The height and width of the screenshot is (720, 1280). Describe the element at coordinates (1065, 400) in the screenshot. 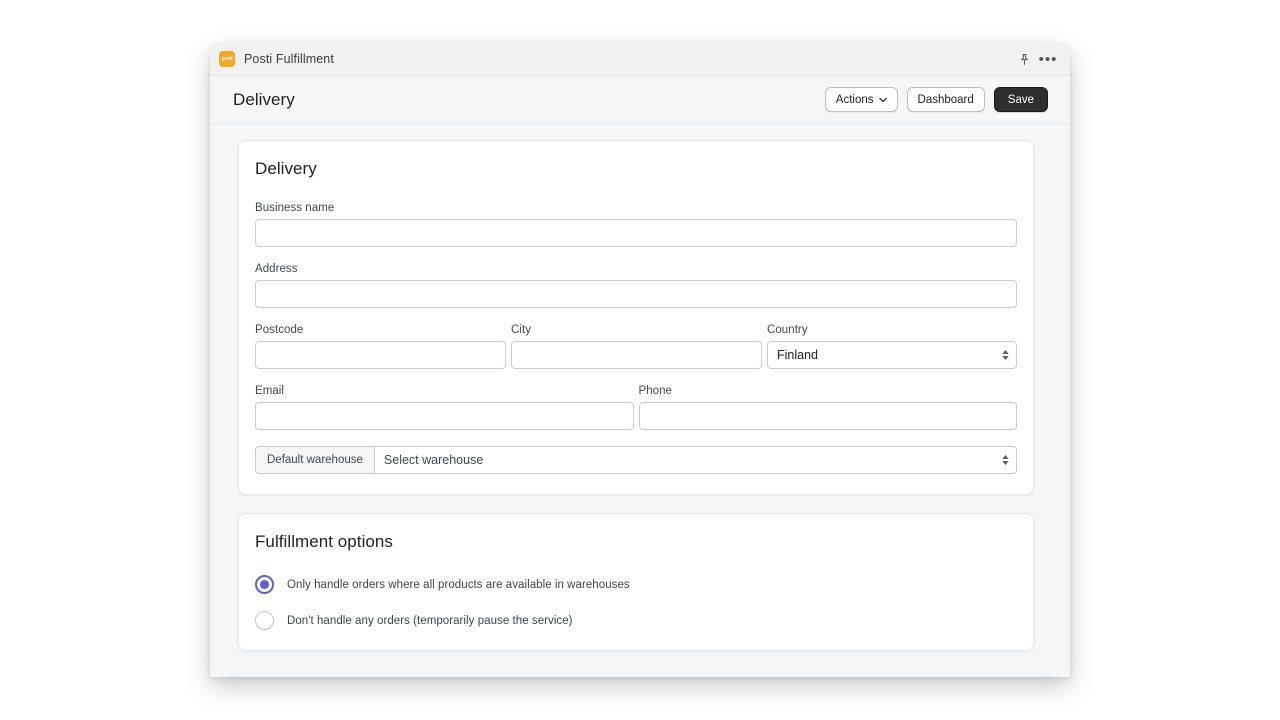

I see `content-scrollbar` at that location.